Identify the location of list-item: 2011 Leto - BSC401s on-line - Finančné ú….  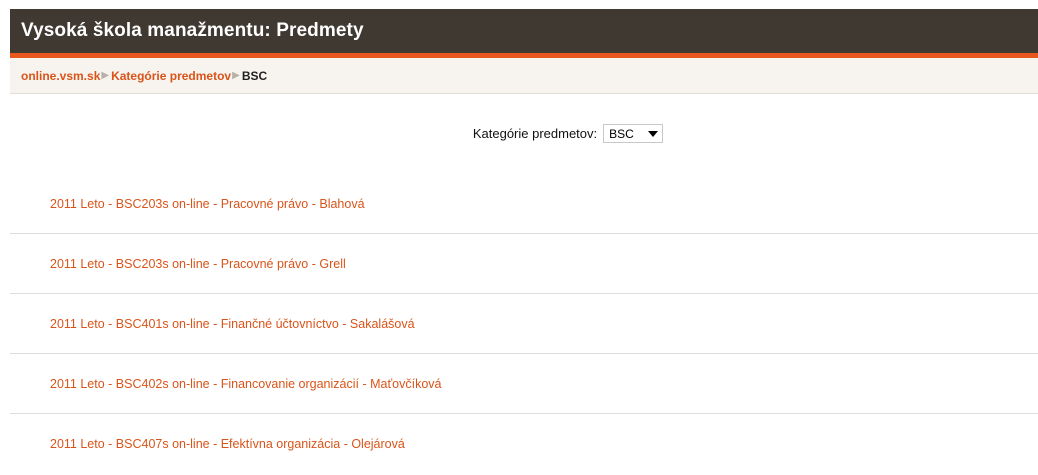
(524, 324).